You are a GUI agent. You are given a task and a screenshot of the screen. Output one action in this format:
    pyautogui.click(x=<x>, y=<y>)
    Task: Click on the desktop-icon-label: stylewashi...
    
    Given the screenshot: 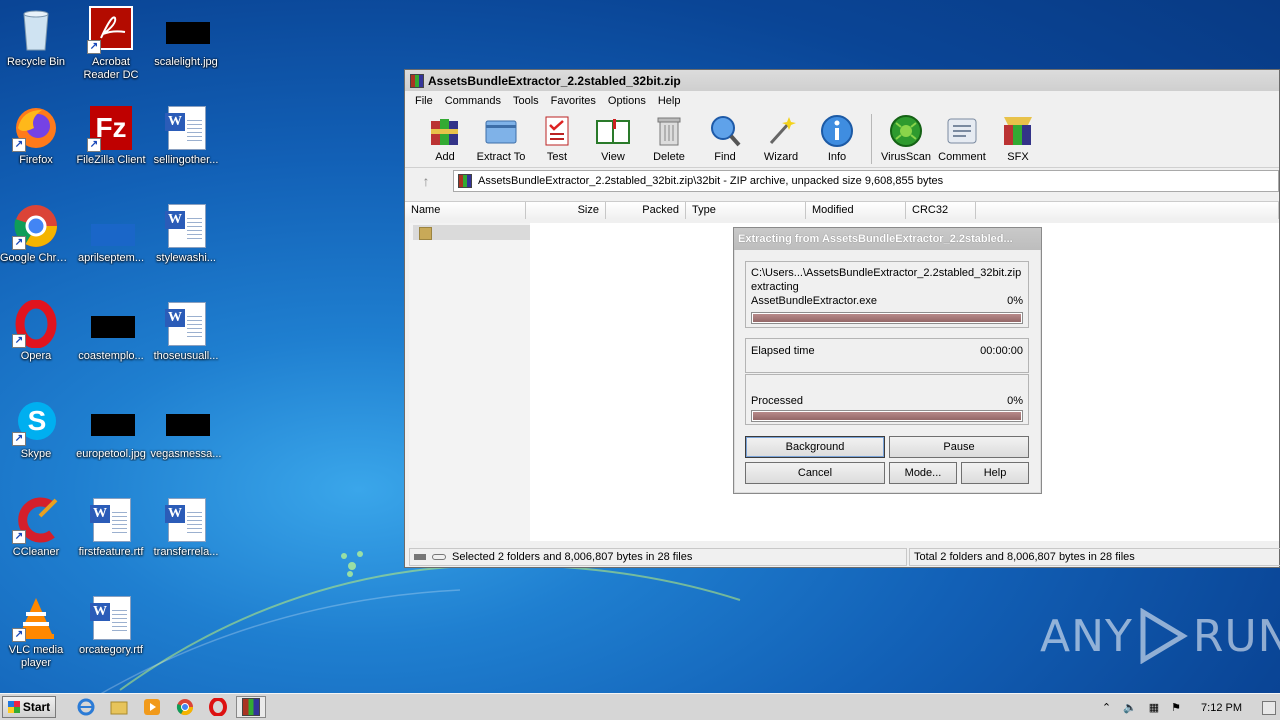 What is the action you would take?
    pyautogui.click(x=186, y=258)
    